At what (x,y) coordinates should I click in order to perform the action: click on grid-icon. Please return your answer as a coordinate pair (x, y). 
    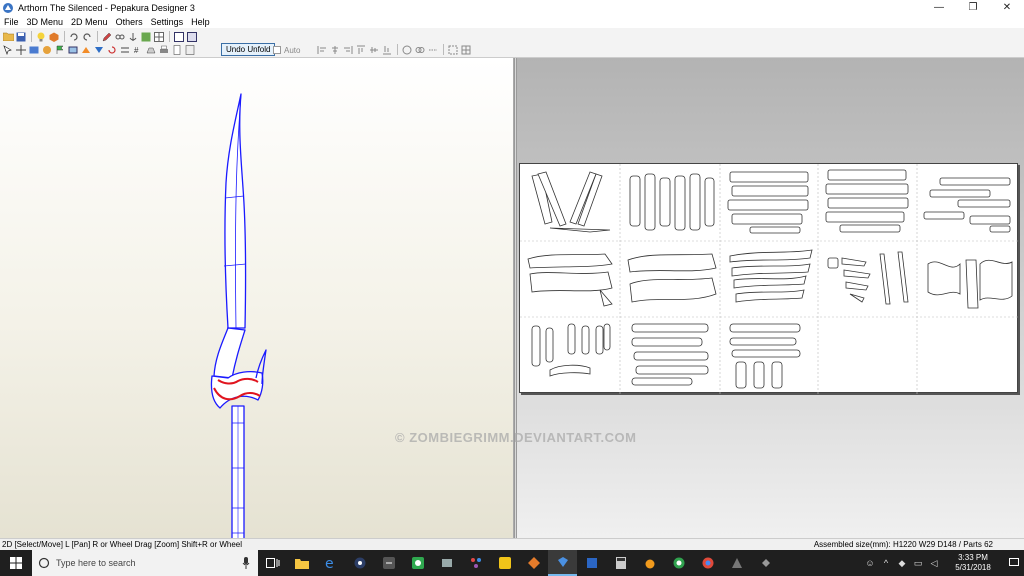
    Looking at the image, I should click on (159, 36).